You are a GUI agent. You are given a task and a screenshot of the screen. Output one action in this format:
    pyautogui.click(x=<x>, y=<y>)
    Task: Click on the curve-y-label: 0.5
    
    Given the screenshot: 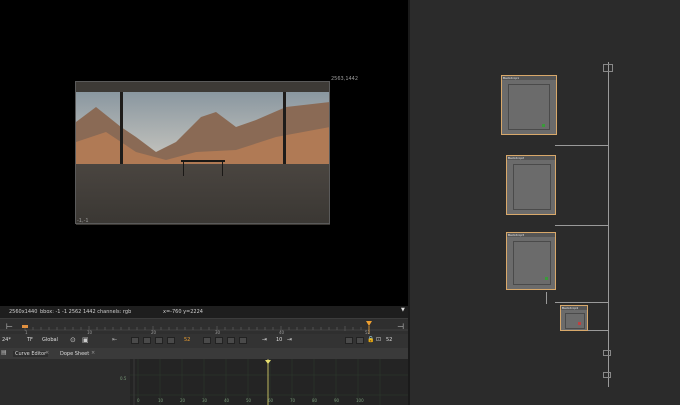 What is the action you would take?
    pyautogui.click(x=123, y=378)
    